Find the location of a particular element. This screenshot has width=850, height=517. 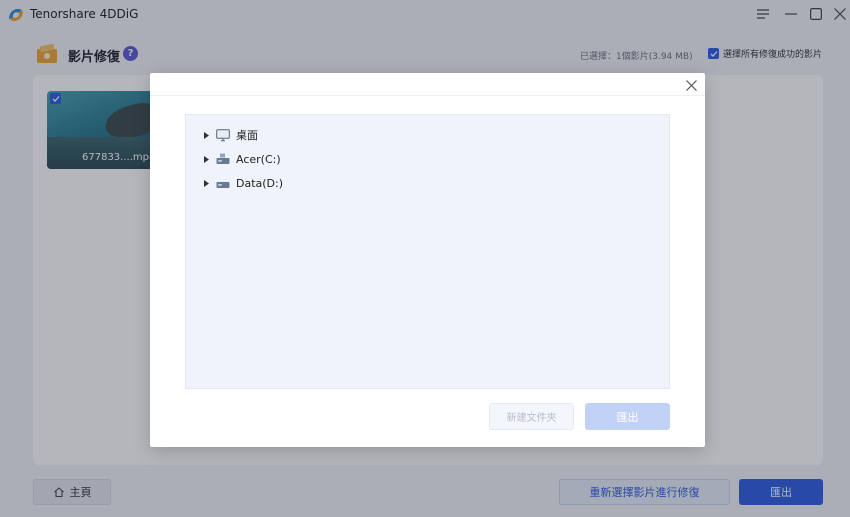

tree-item-drive-d: Data(D:) is located at coordinates (242, 183).